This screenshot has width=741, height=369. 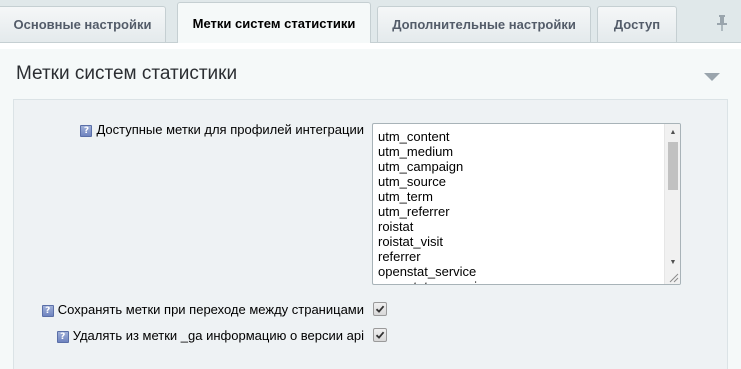 I want to click on tab-label: Метки систем статистики, so click(x=274, y=23).